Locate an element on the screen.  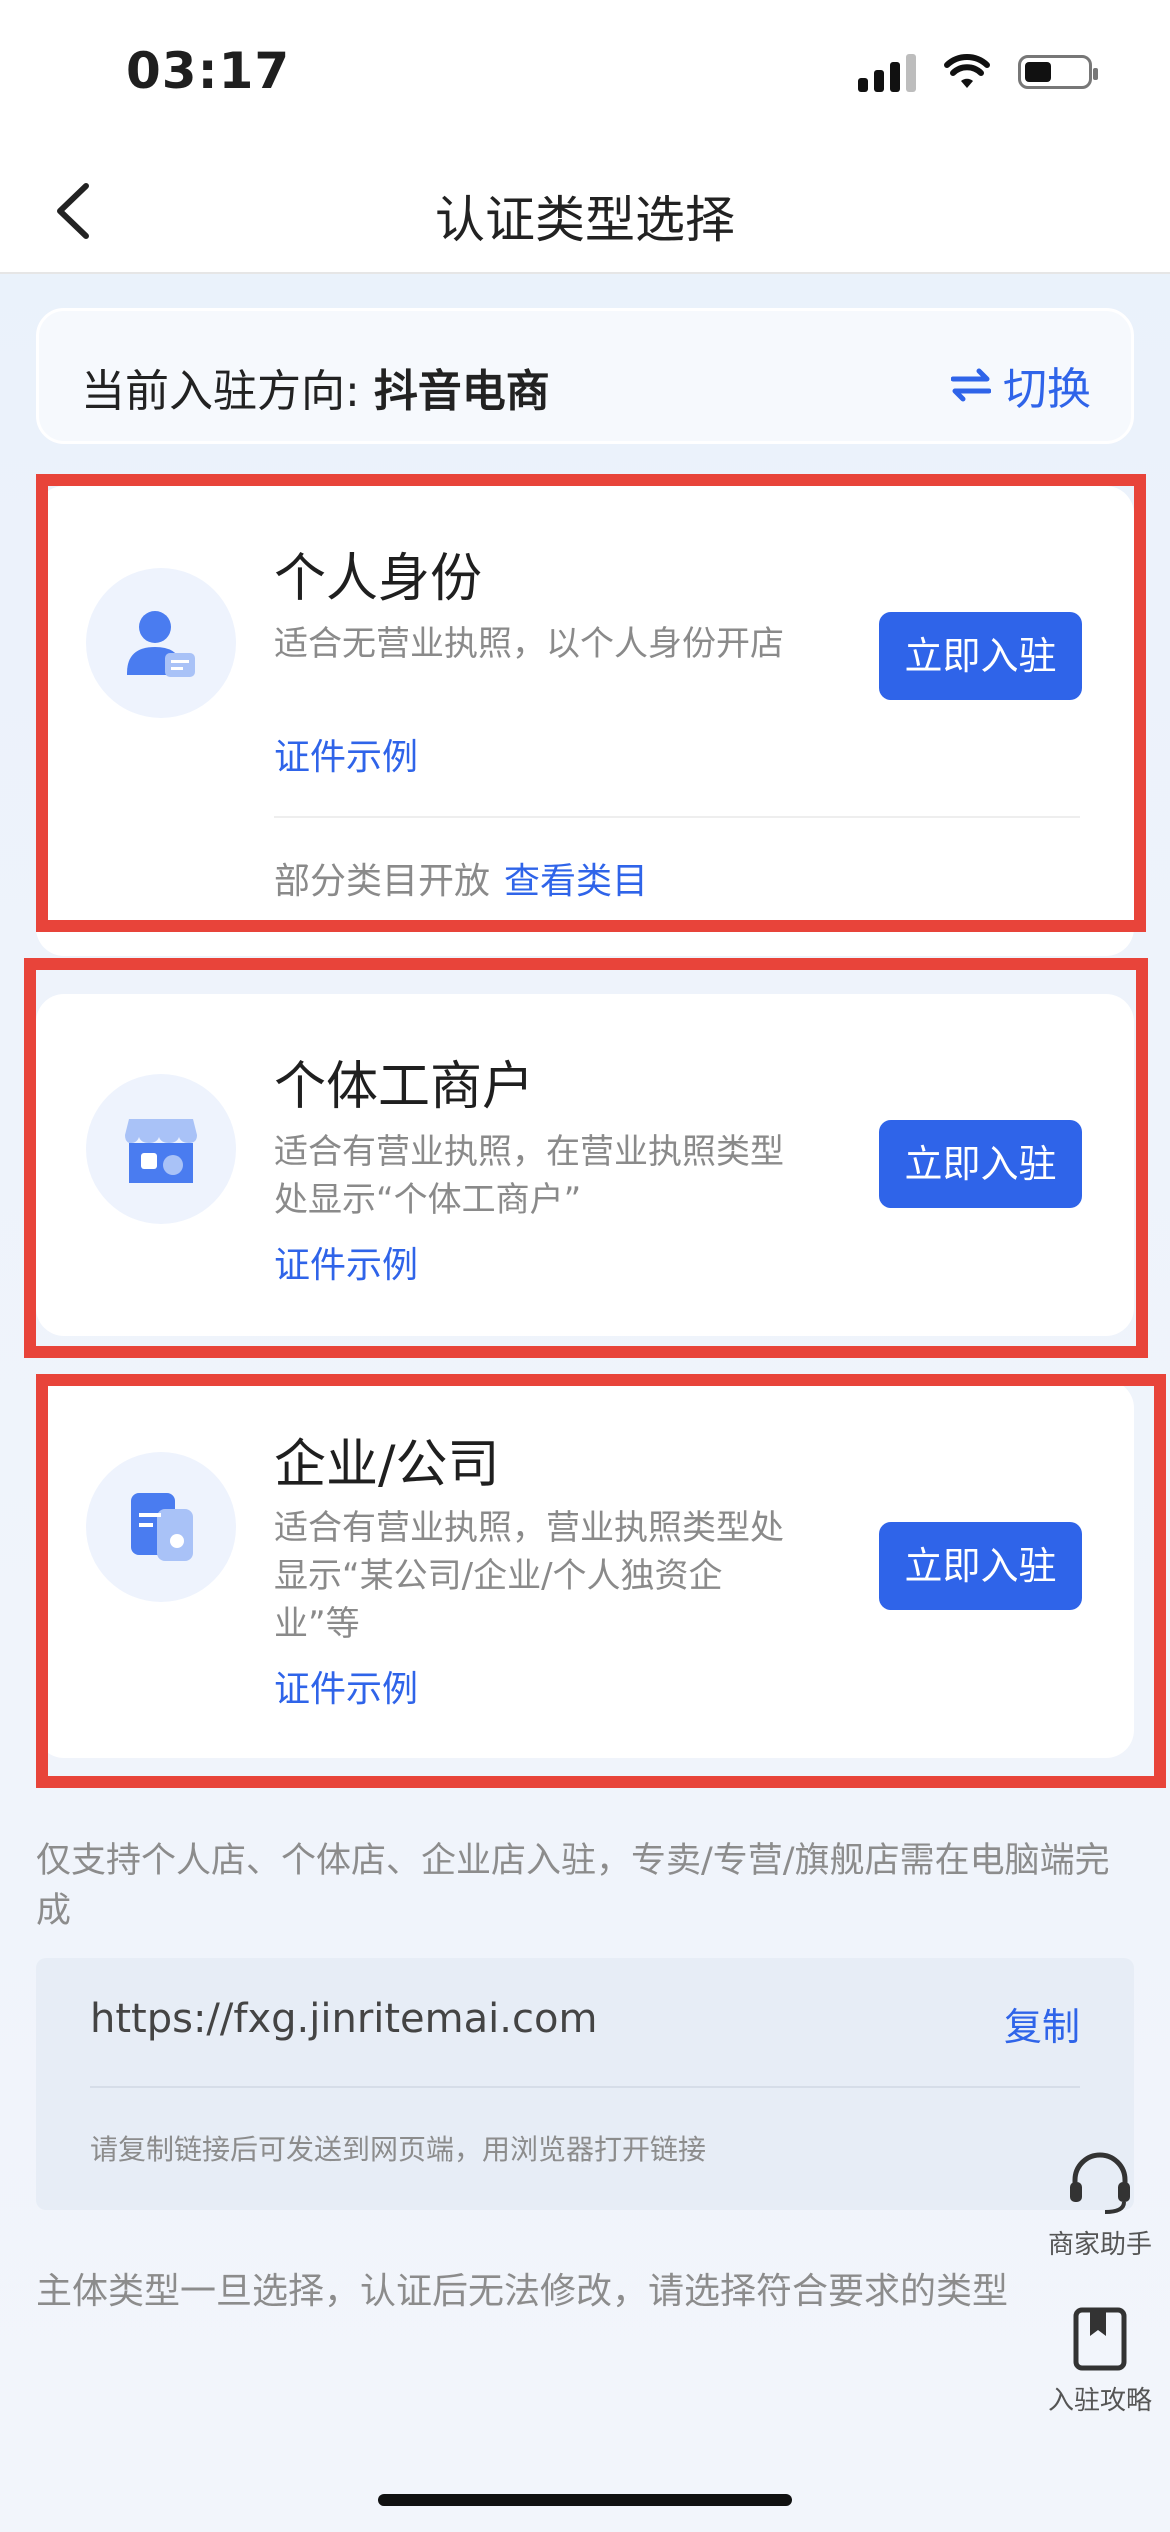
switch-label: 切换 is located at coordinates (1047, 389).